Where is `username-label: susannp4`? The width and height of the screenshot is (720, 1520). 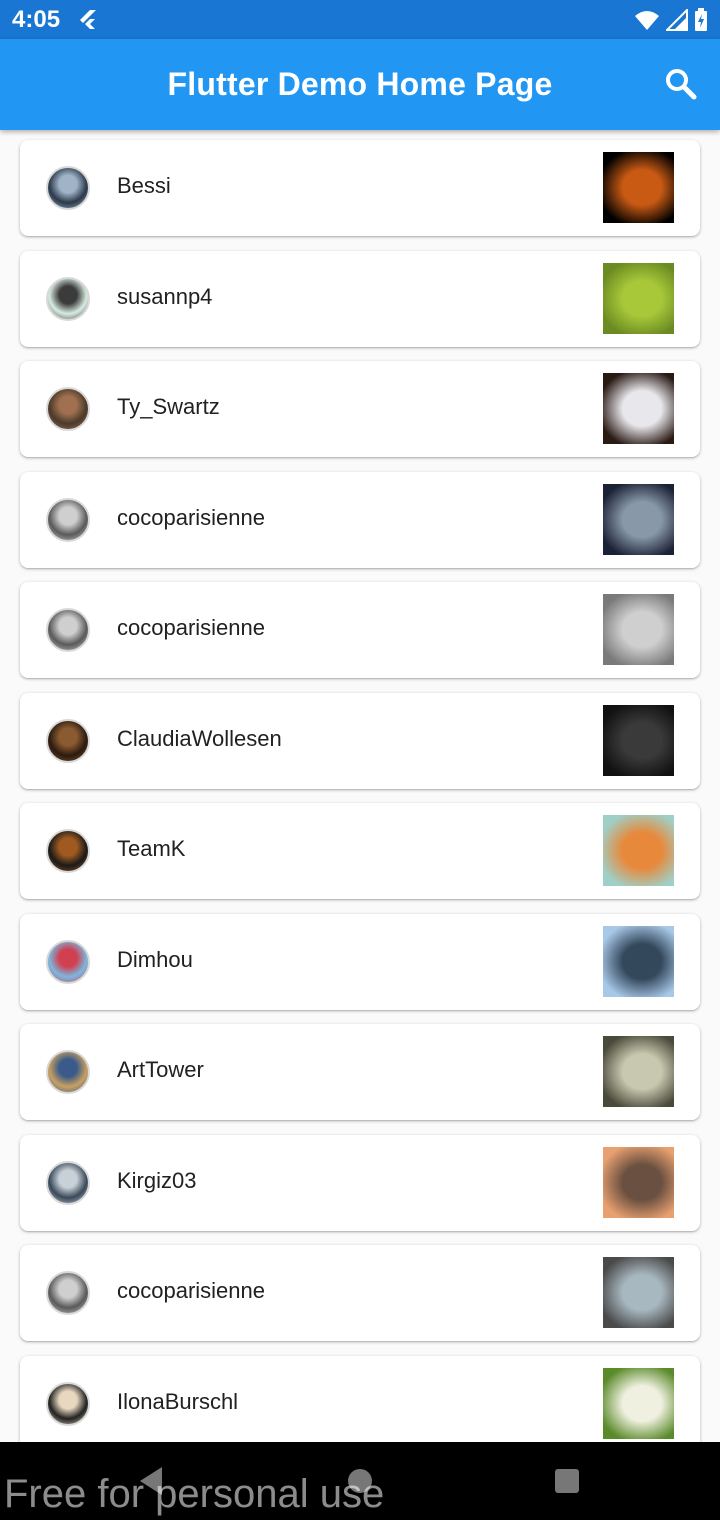
username-label: susannp4 is located at coordinates (165, 296).